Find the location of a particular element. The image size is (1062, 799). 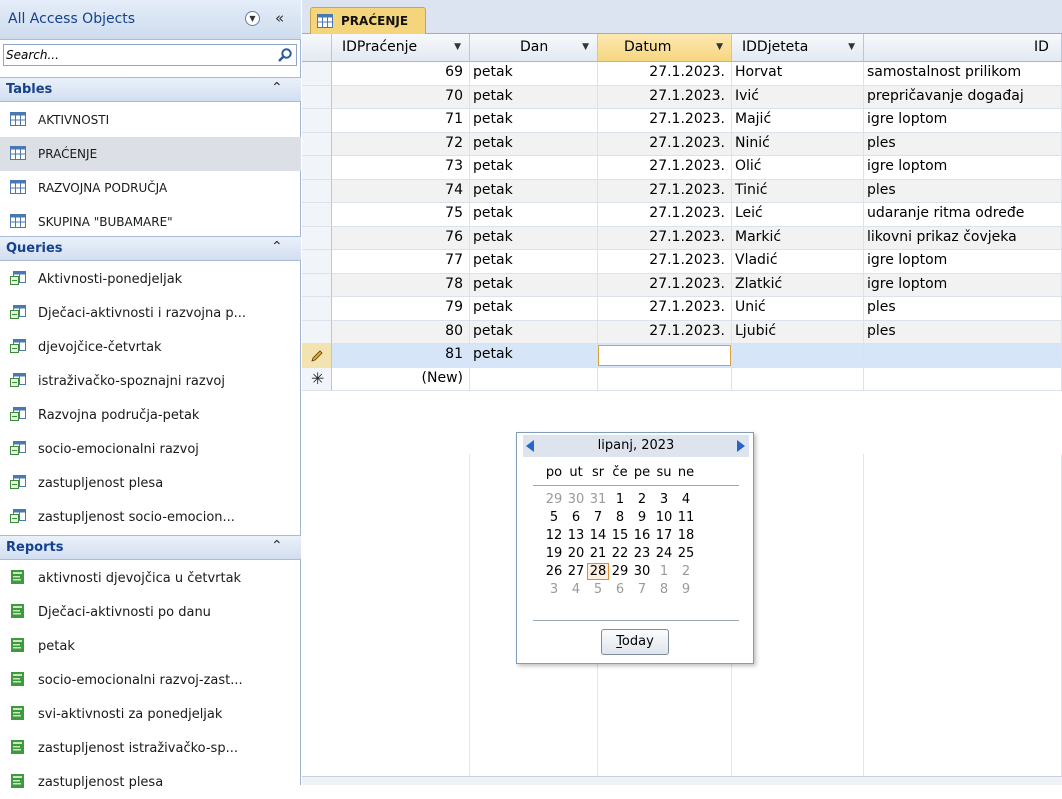

nav-item-querie: socio-emocionalni razvoj is located at coordinates (150, 449).